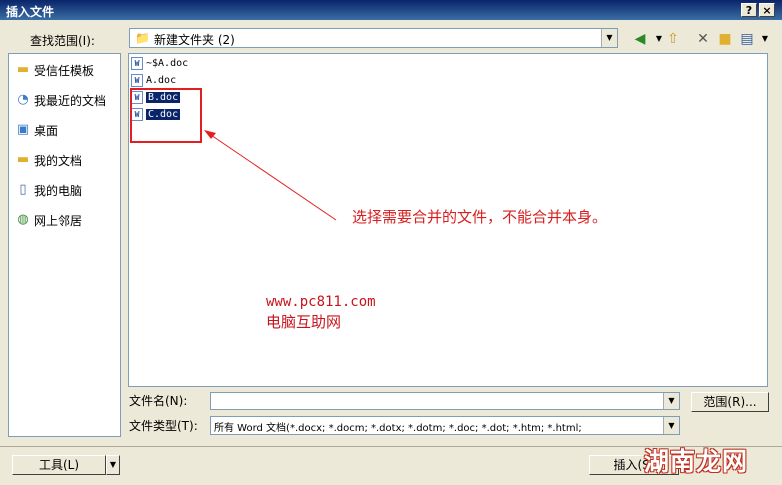 This screenshot has height=485, width=782. What do you see at coordinates (321, 302) in the screenshot?
I see `watermark-url: www.pc811.com` at bounding box center [321, 302].